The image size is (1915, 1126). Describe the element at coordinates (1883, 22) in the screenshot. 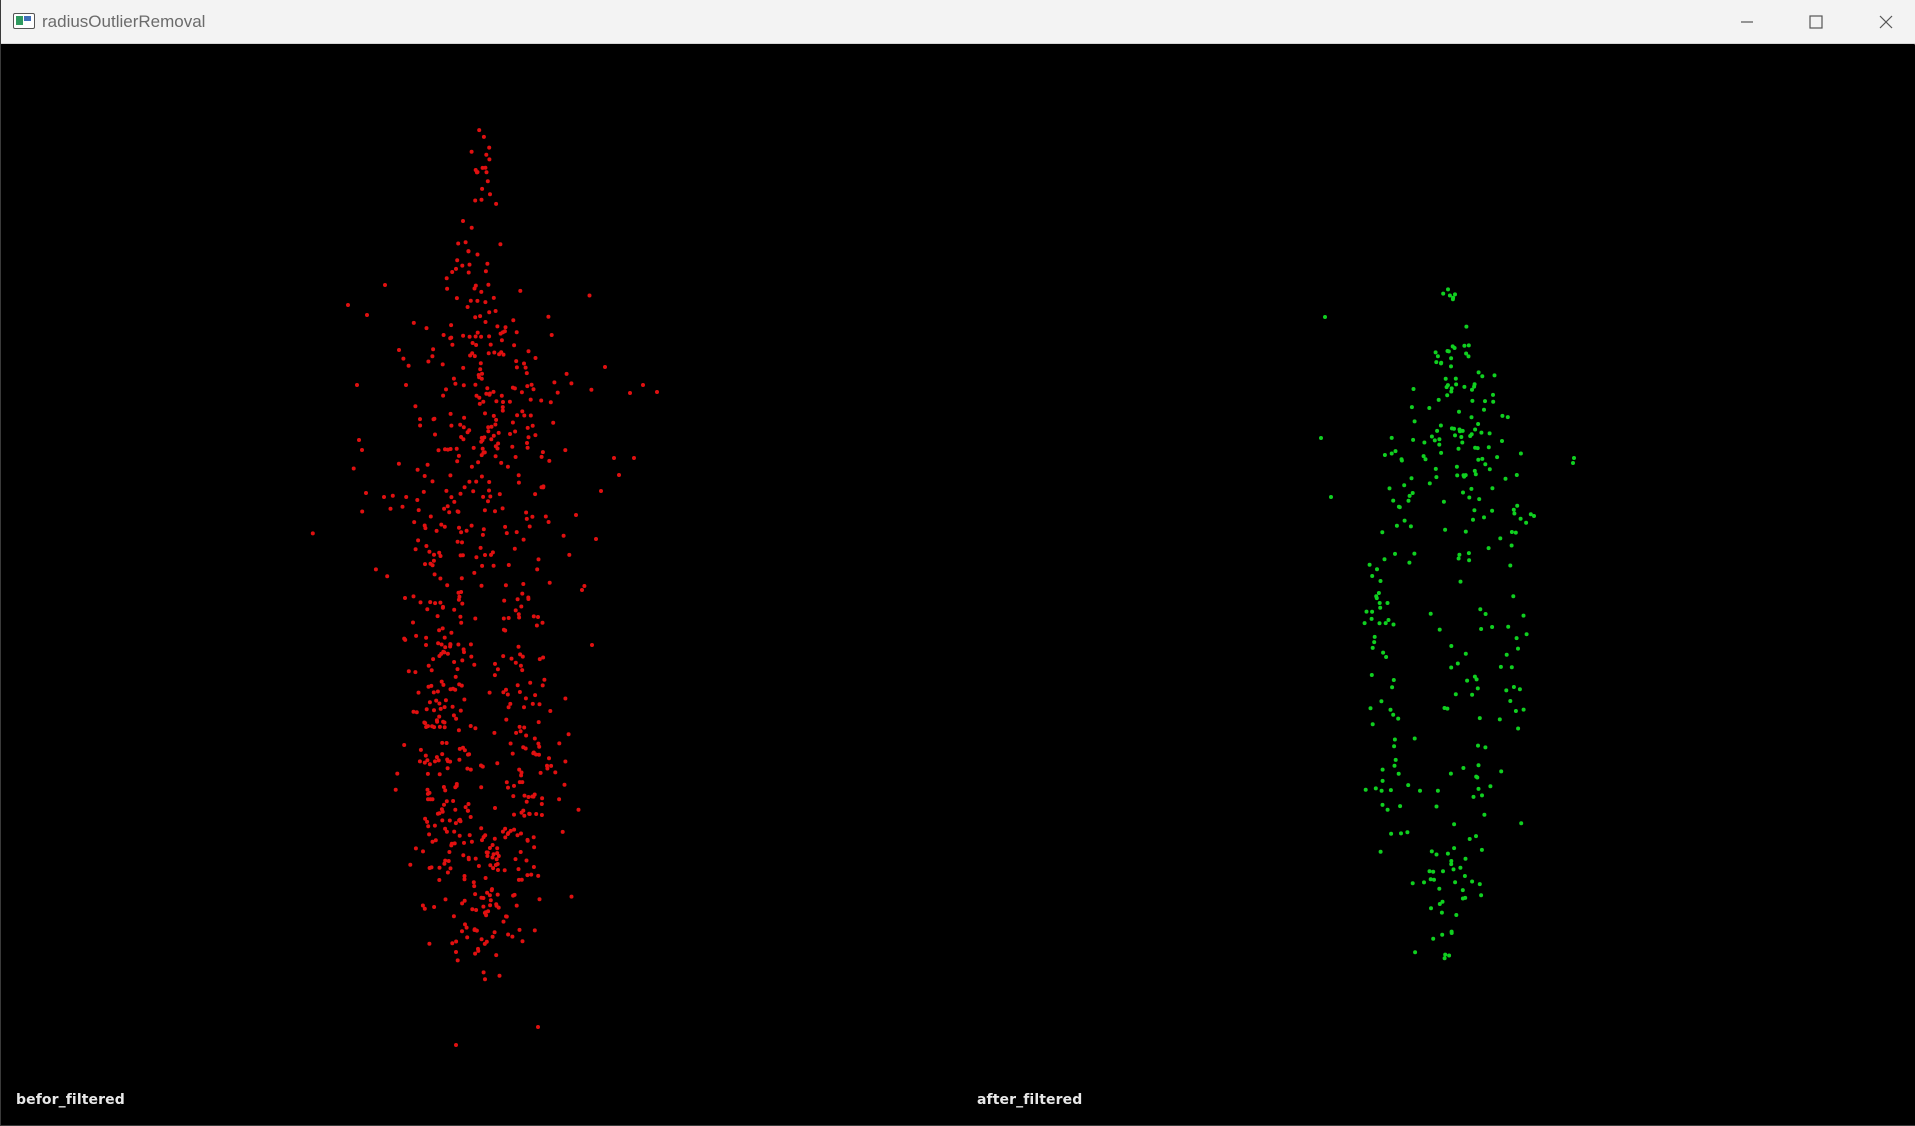

I see `close-button` at that location.